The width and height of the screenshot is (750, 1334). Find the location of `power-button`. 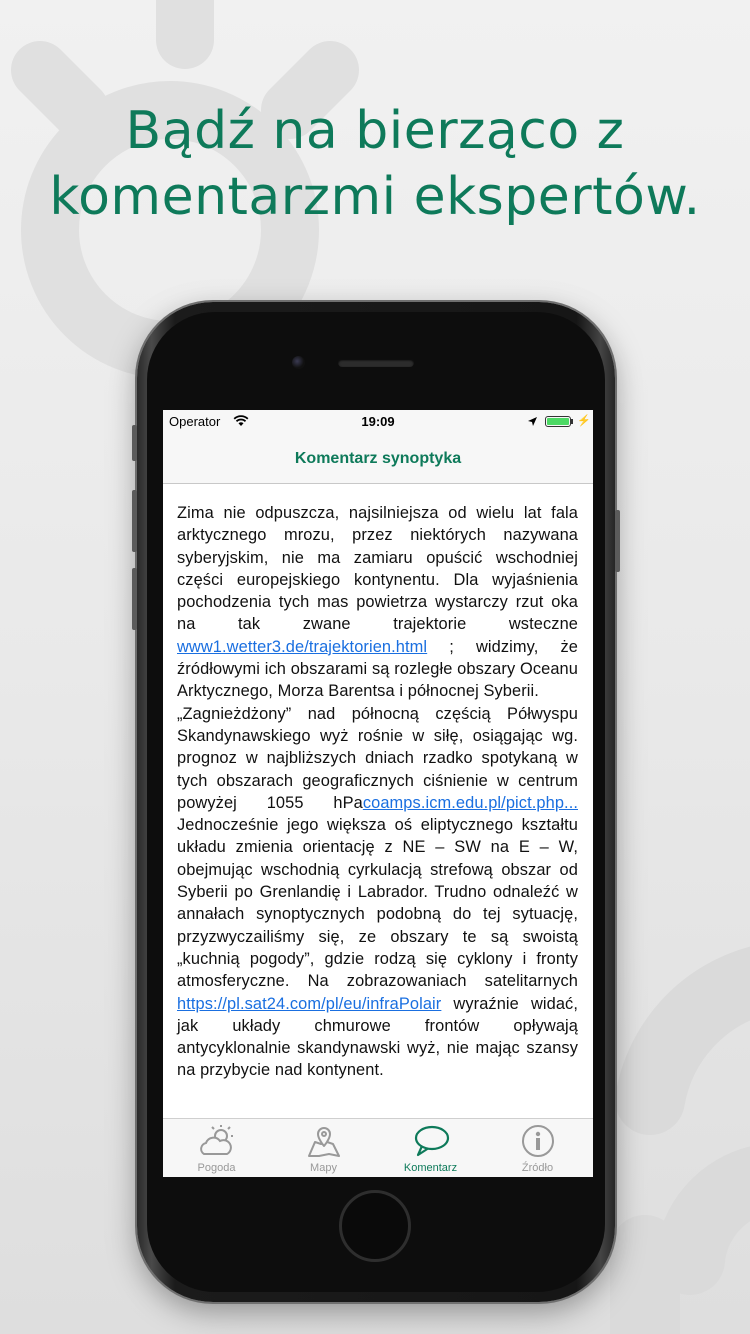

power-button is located at coordinates (617, 541).